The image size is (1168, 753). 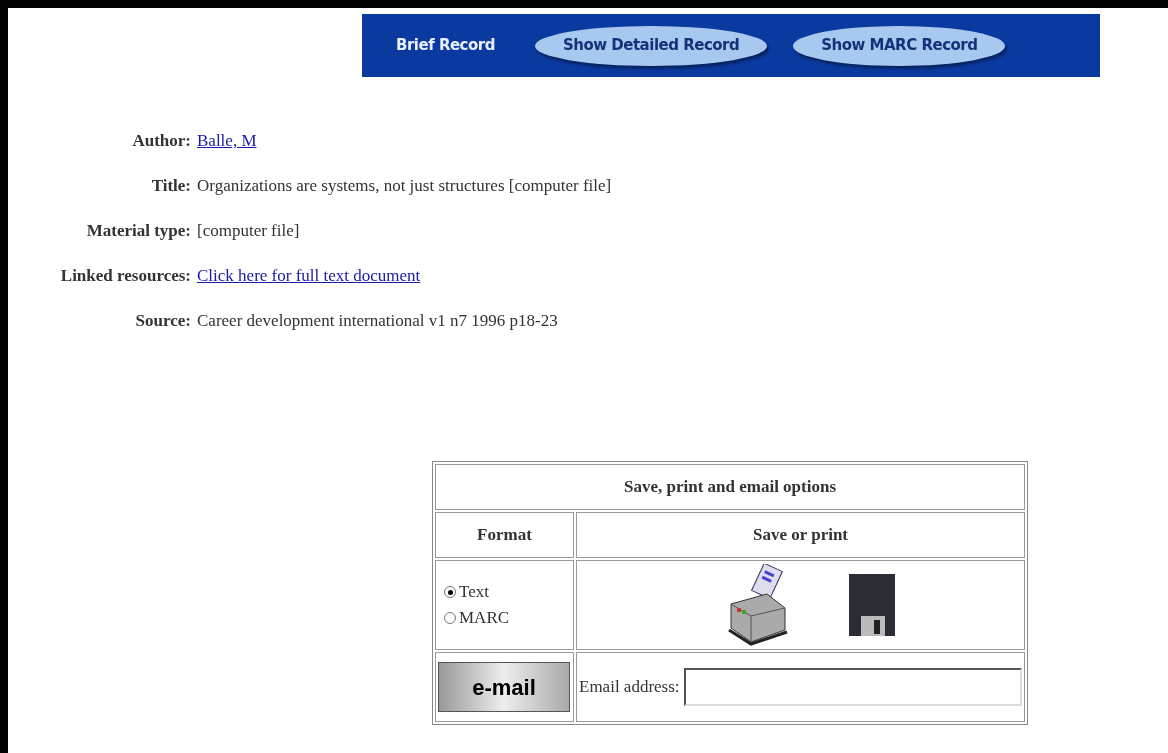 What do you see at coordinates (248, 231) in the screenshot?
I see `field-value: [computer file]` at bounding box center [248, 231].